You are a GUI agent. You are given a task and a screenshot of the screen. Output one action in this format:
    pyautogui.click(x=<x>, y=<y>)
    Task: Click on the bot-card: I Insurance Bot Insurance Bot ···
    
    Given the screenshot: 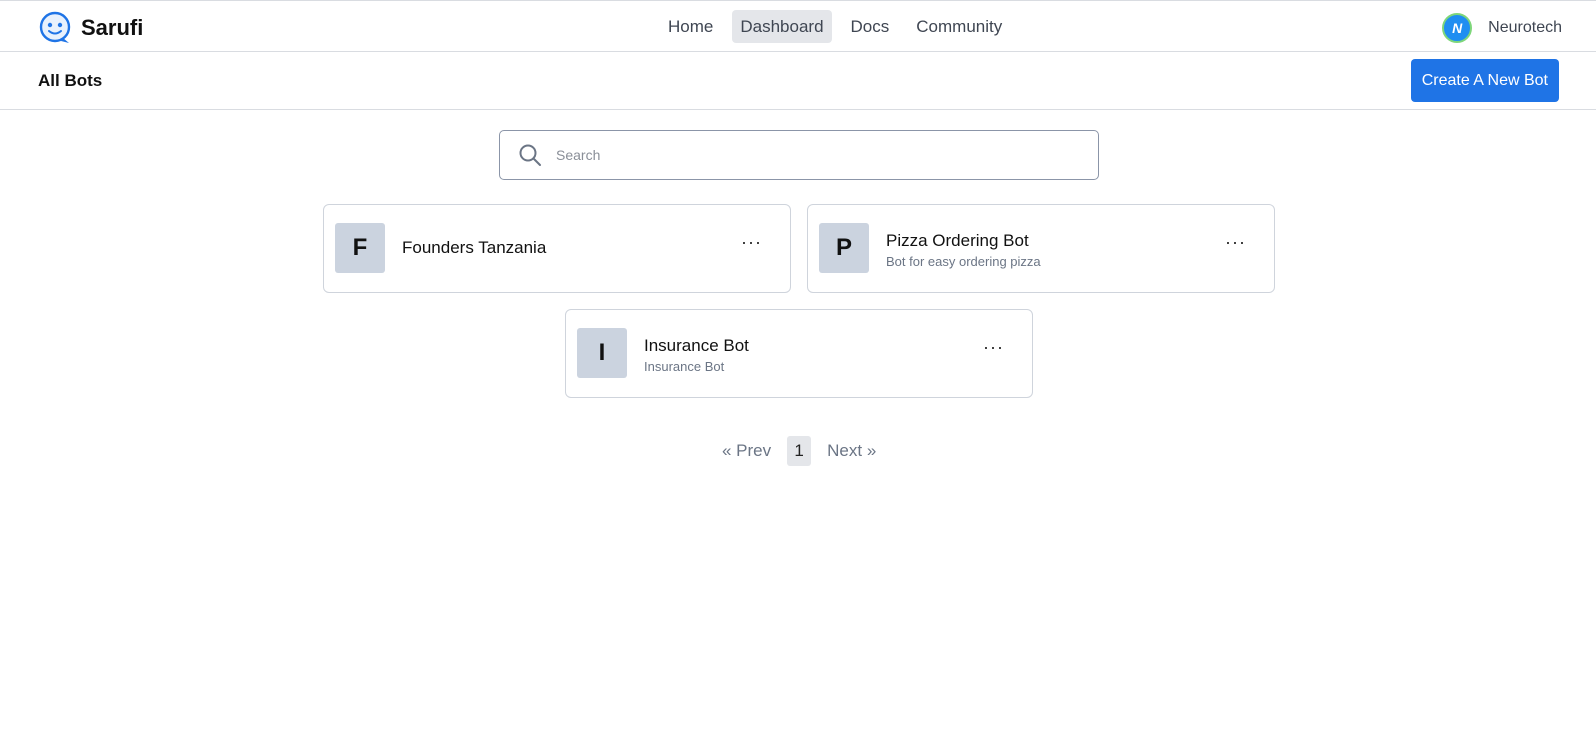 What is the action you would take?
    pyautogui.click(x=799, y=353)
    